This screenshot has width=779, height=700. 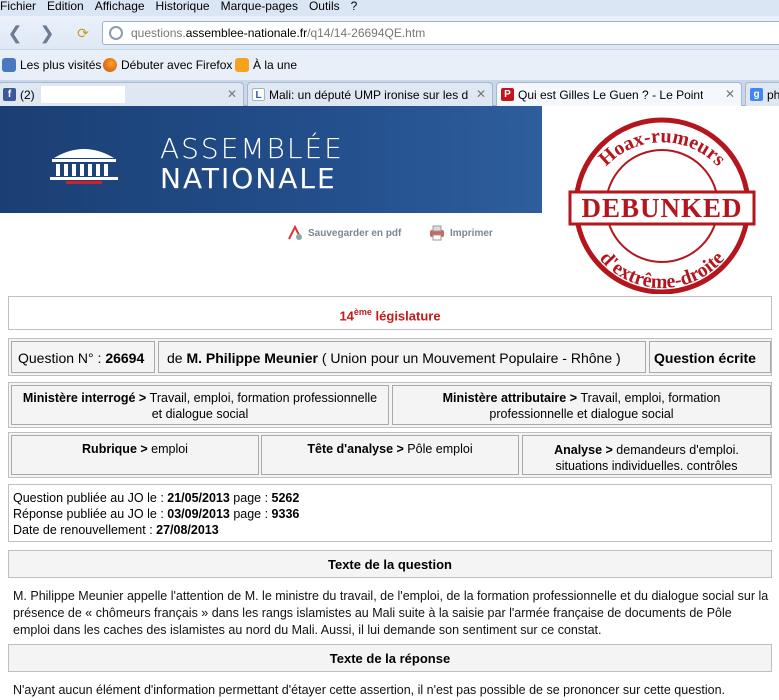 I want to click on menu-marque-pages: Marque-pages, so click(x=259, y=8).